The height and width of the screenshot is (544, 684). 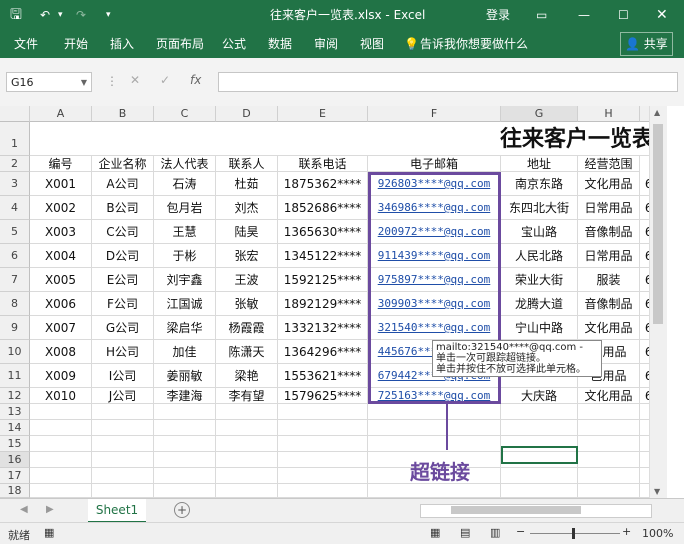 I want to click on table-cell: 宝山路, so click(x=539, y=232).